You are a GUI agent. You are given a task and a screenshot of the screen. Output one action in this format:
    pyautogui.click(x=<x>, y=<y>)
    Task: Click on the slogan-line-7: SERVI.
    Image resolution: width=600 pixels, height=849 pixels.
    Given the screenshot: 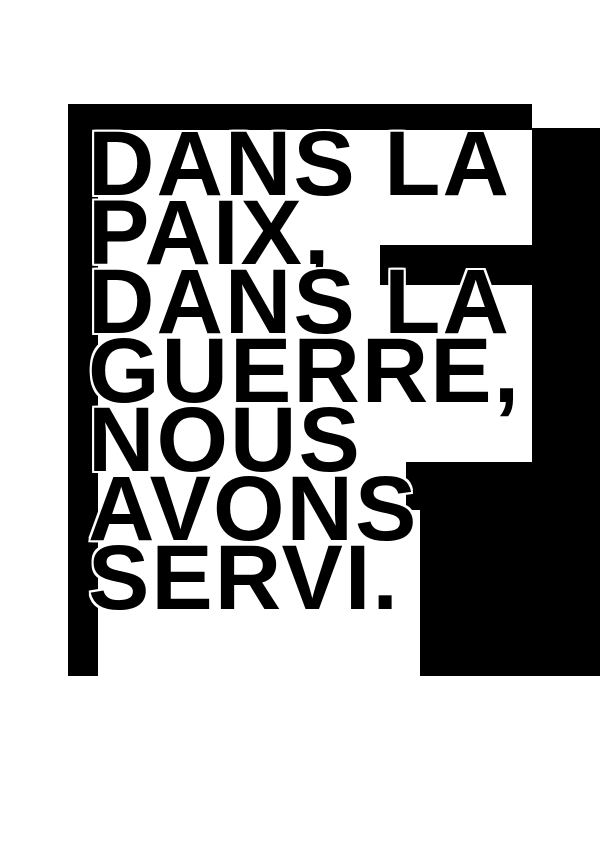 What is the action you would take?
    pyautogui.click(x=243, y=578)
    